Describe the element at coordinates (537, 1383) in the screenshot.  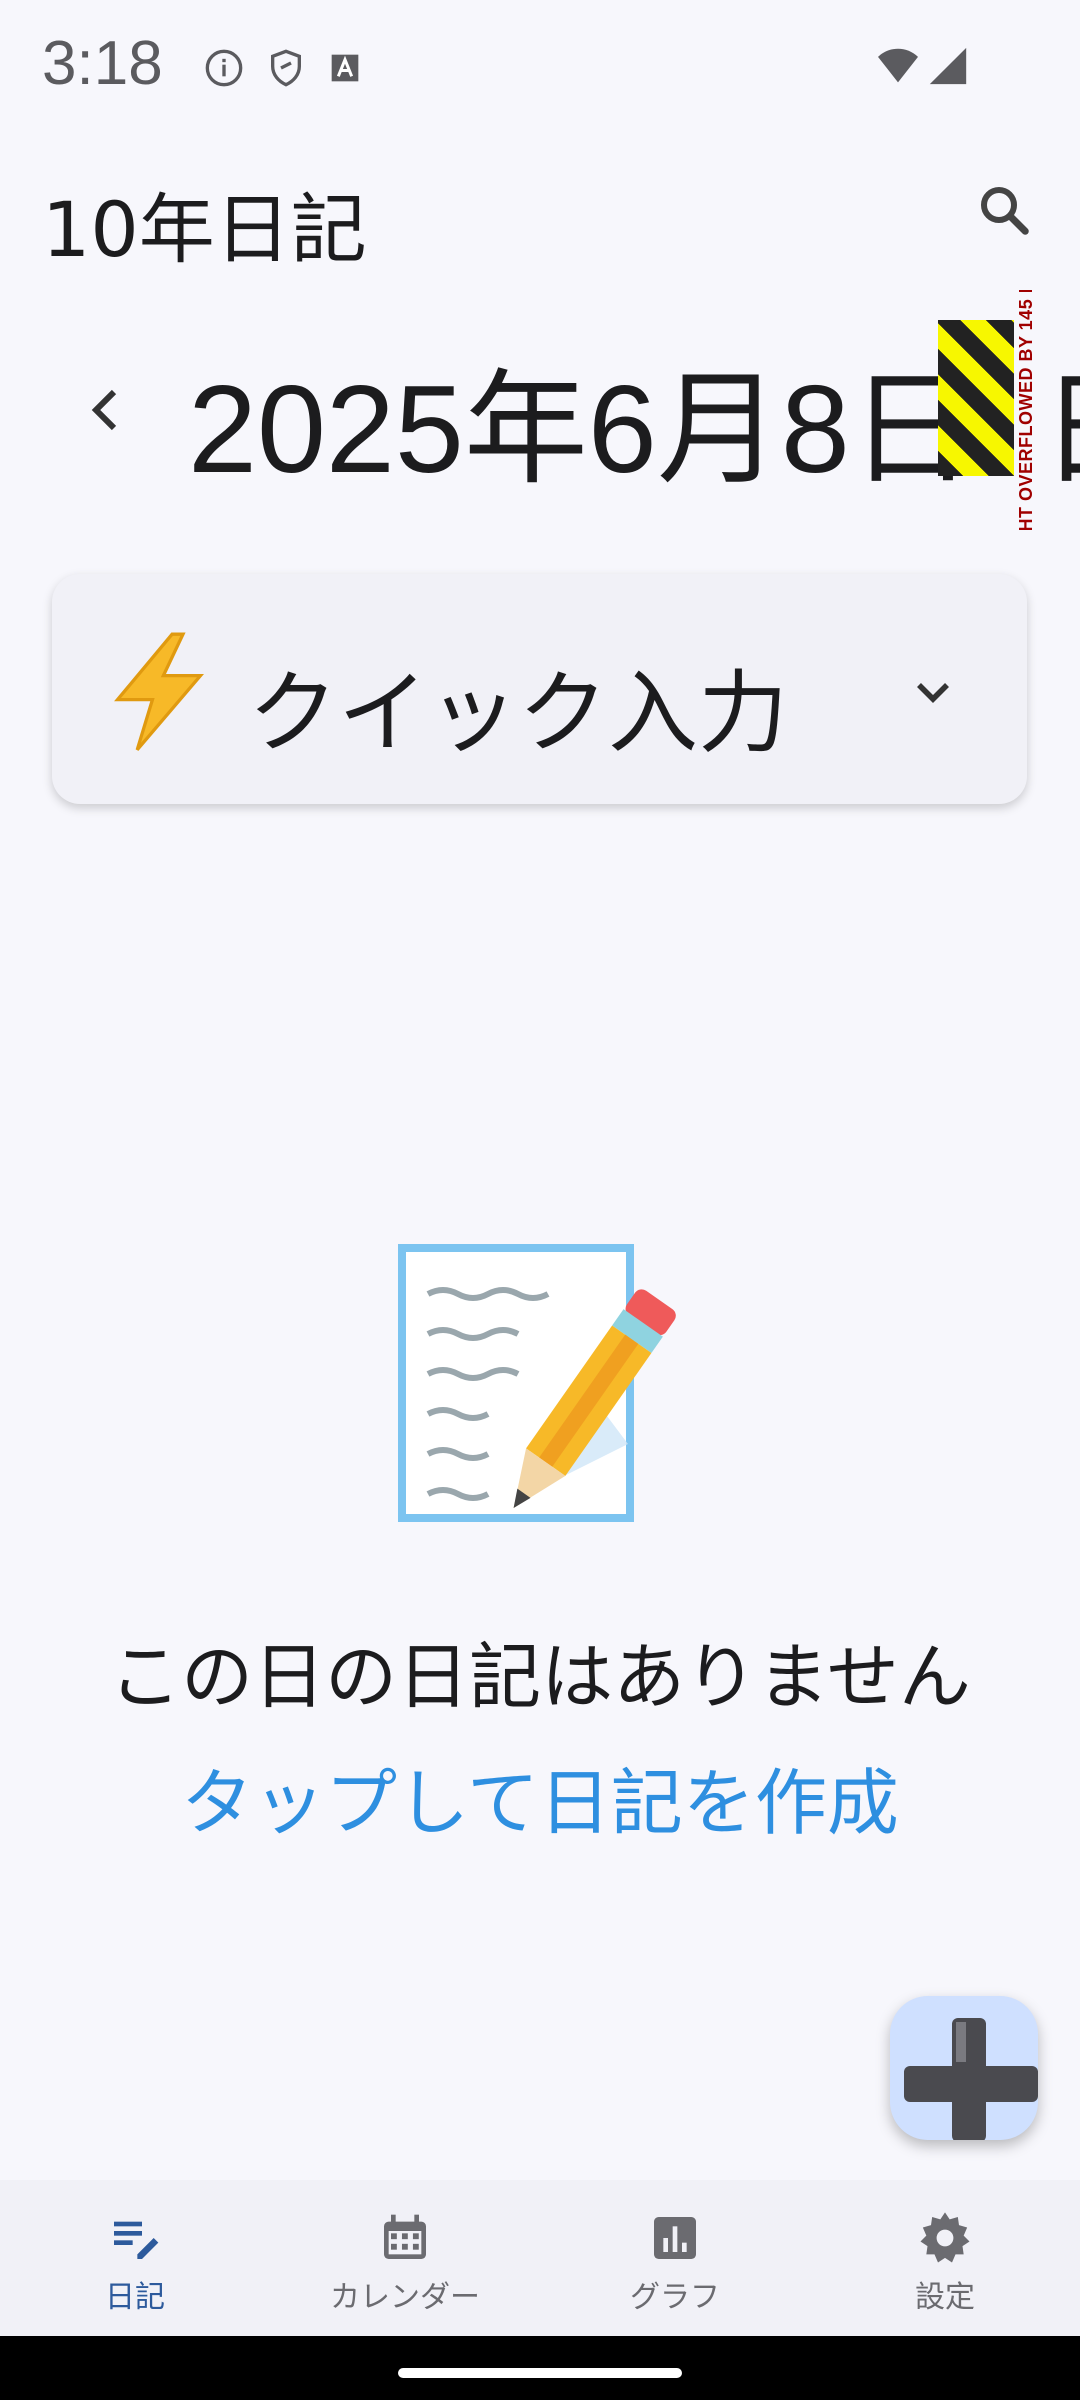
I see `memo-pencil-icon` at that location.